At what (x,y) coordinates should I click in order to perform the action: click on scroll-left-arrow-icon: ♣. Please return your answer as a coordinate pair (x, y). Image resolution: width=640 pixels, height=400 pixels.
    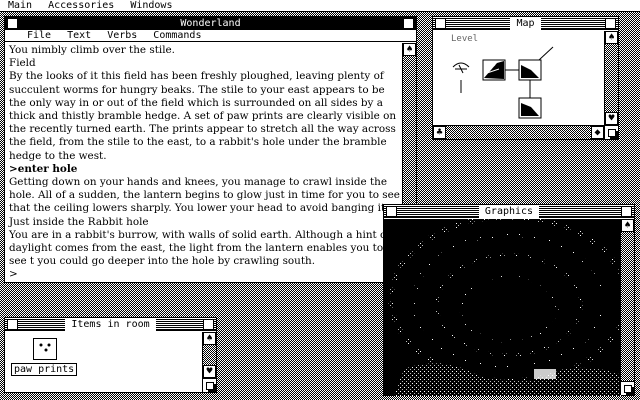
    Looking at the image, I should click on (439, 132).